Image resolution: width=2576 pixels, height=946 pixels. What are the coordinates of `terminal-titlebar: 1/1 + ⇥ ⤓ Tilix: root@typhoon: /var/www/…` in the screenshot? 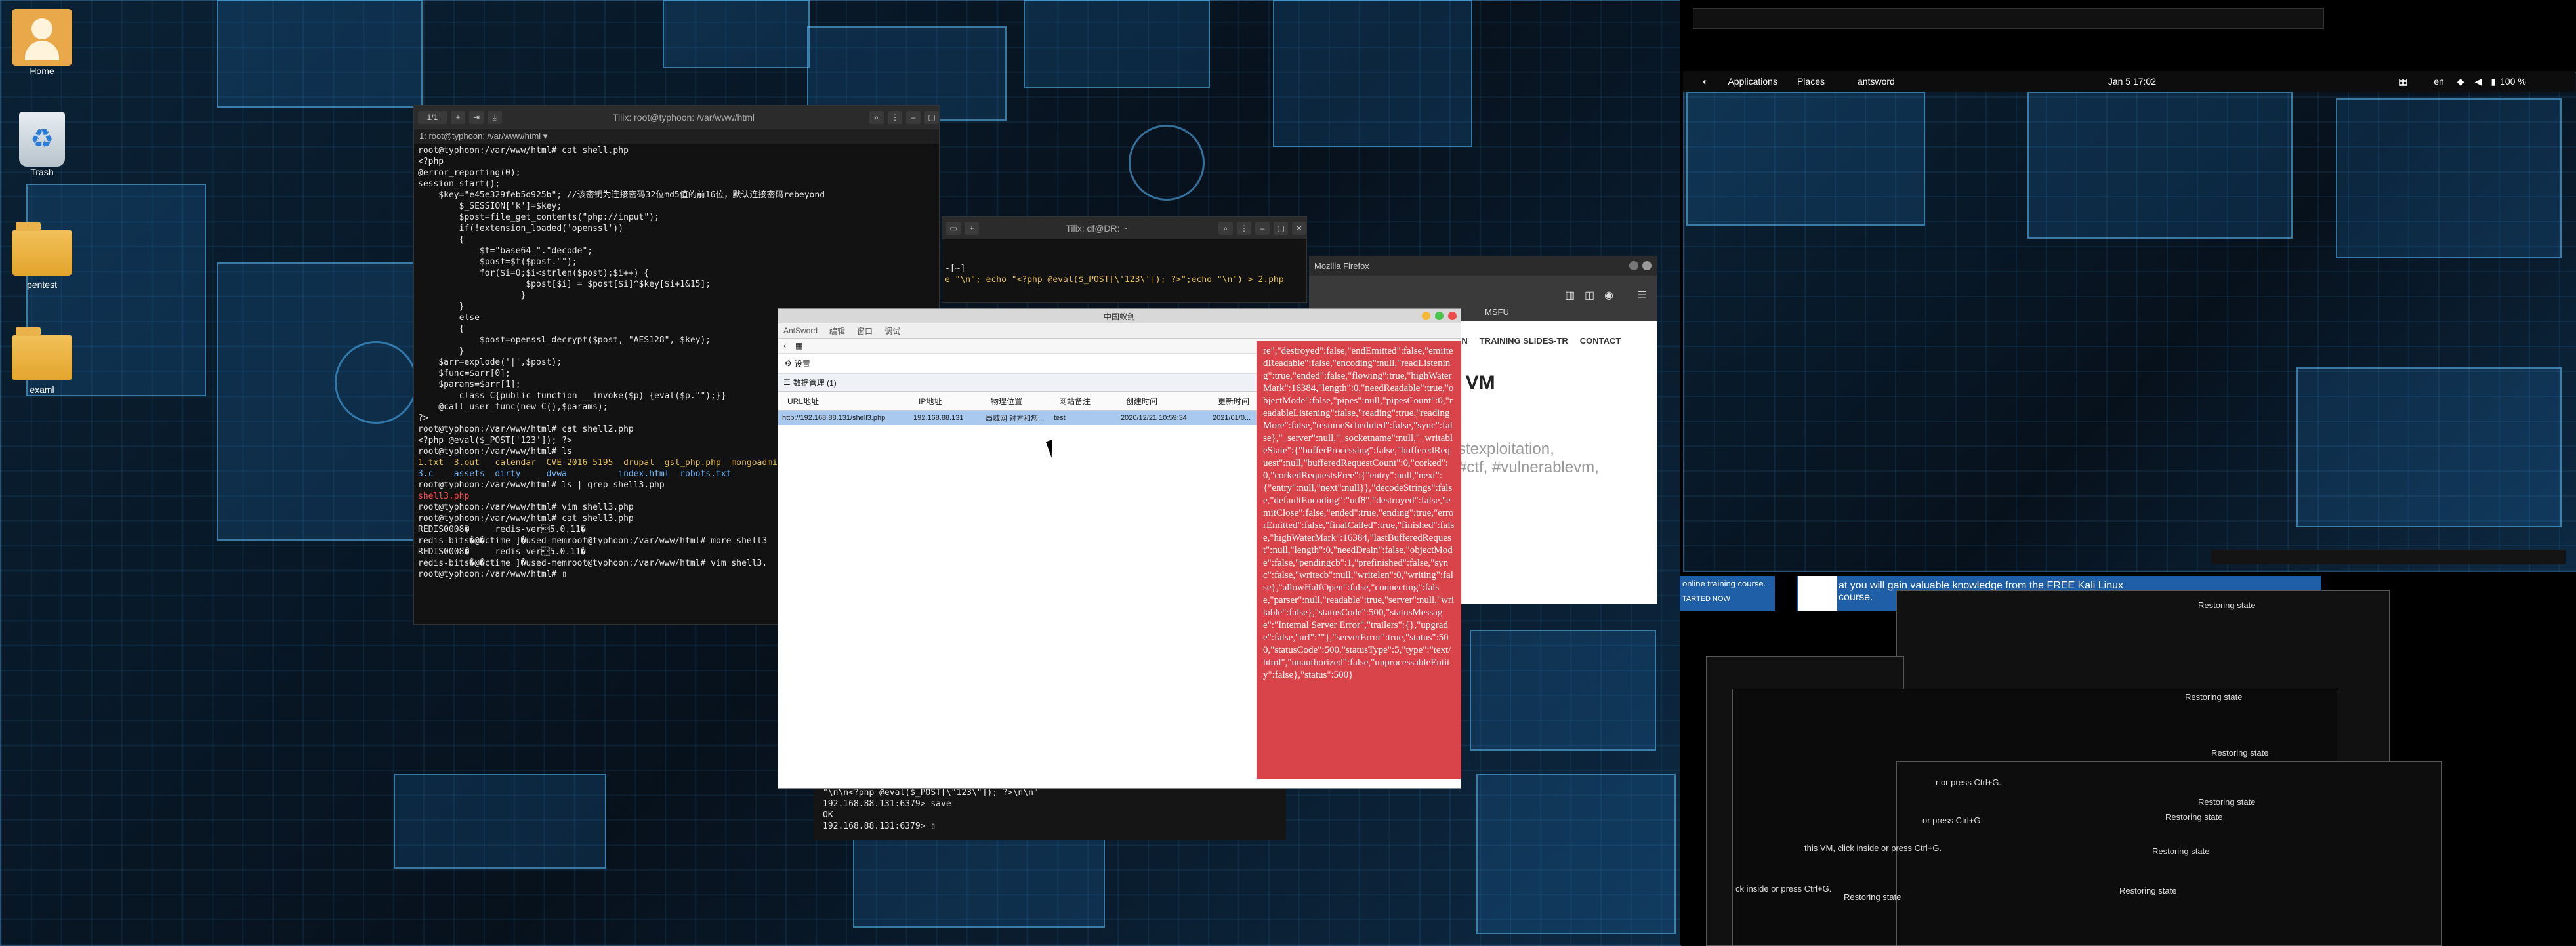 It's located at (677, 117).